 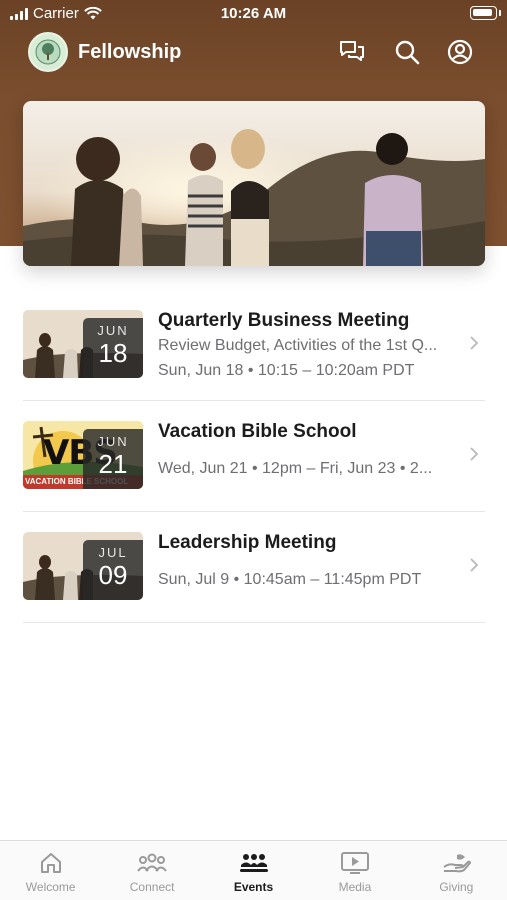 What do you see at coordinates (113, 464) in the screenshot?
I see `date-day: 21` at bounding box center [113, 464].